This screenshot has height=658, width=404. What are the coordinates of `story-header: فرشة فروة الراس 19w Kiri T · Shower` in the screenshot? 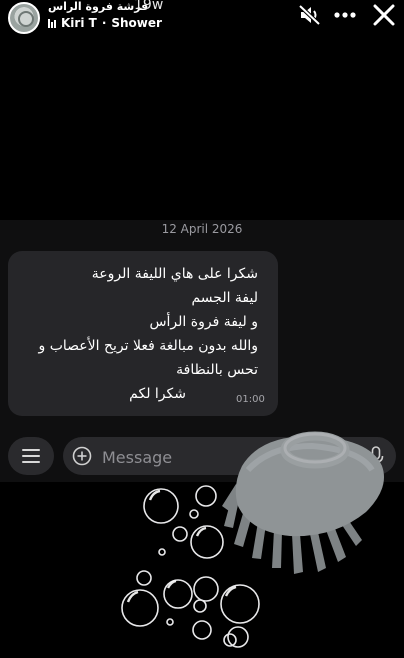 It's located at (202, 20).